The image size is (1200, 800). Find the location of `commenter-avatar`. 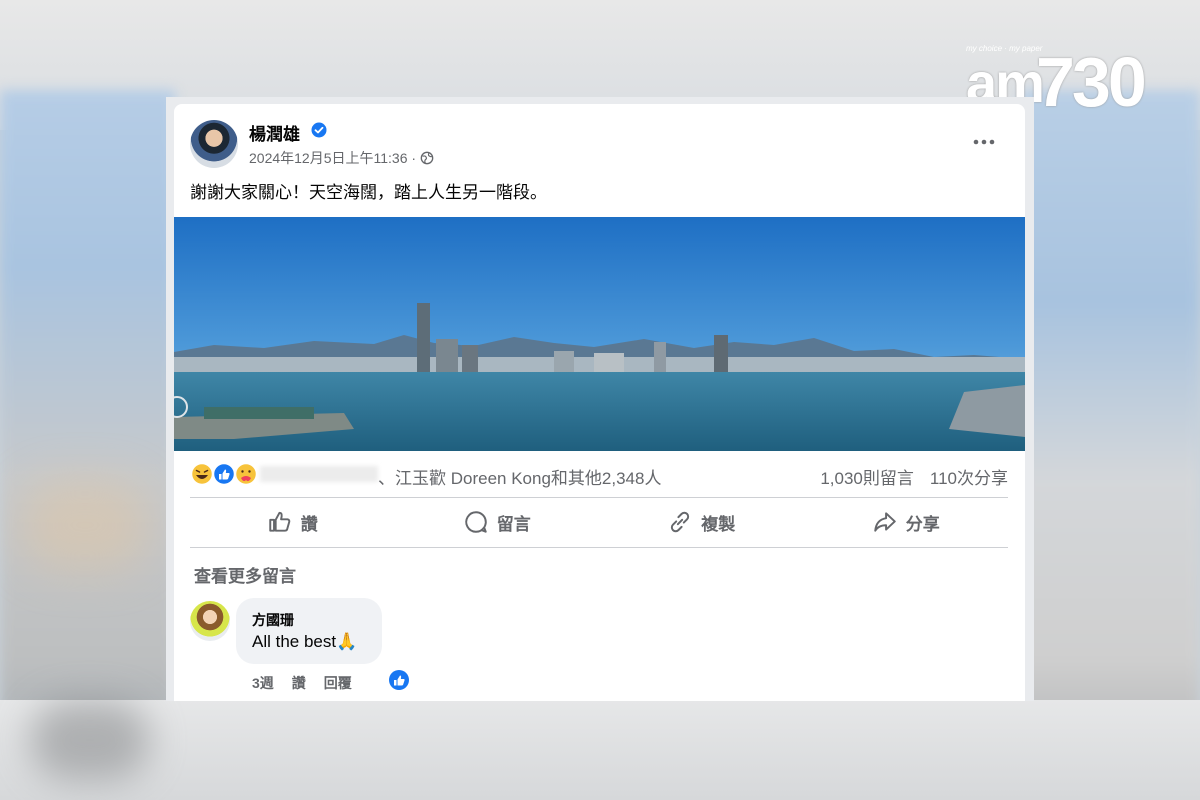

commenter-avatar is located at coordinates (210, 621).